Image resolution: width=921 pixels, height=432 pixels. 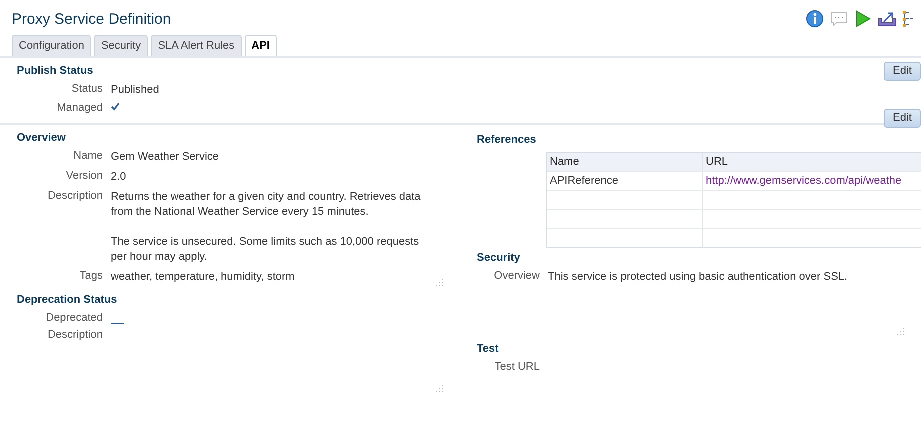 What do you see at coordinates (87, 89) in the screenshot?
I see `field-label: Status` at bounding box center [87, 89].